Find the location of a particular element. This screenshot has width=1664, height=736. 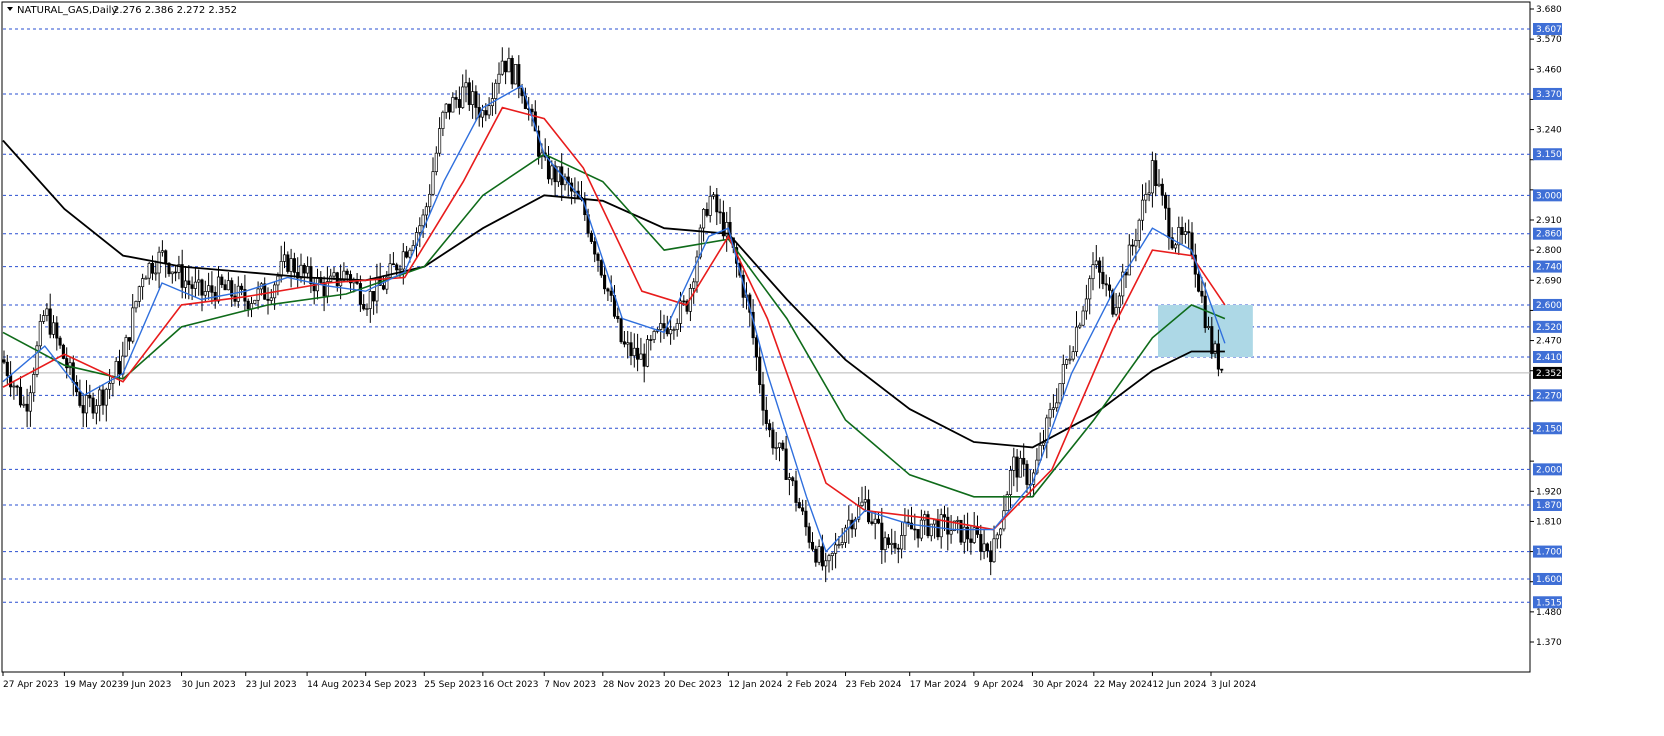

ytick-label: 3.460 is located at coordinates (1549, 70).